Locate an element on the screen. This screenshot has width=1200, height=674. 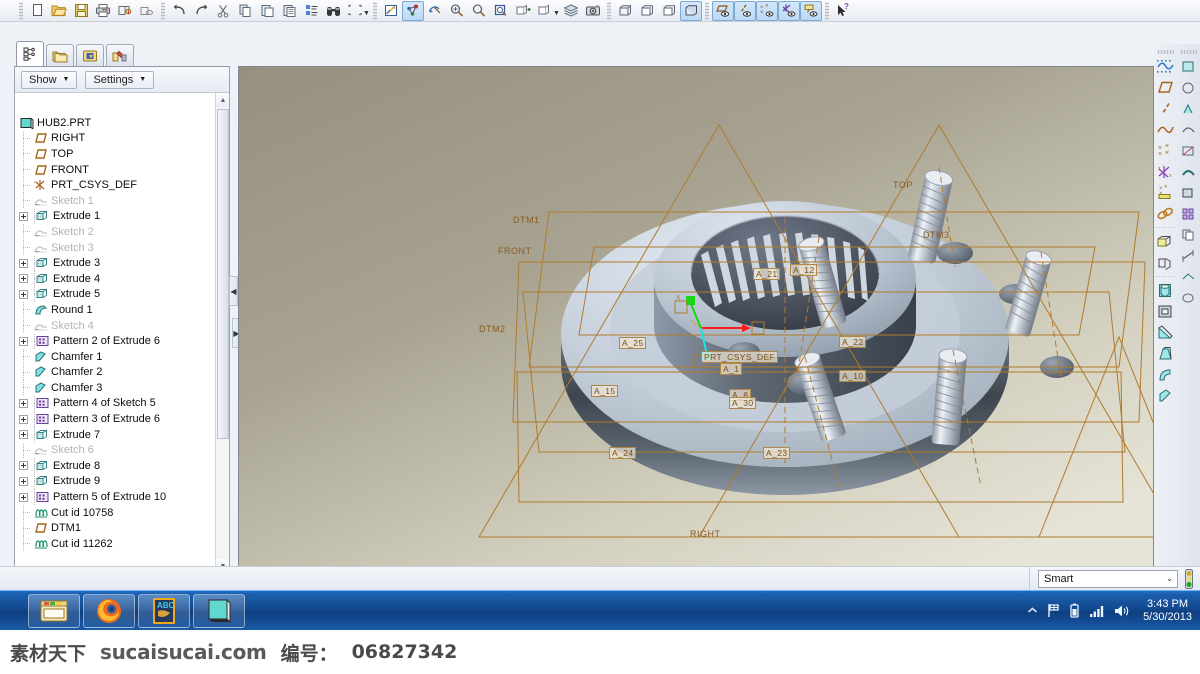
trim-button is located at coordinates (1188, 150).